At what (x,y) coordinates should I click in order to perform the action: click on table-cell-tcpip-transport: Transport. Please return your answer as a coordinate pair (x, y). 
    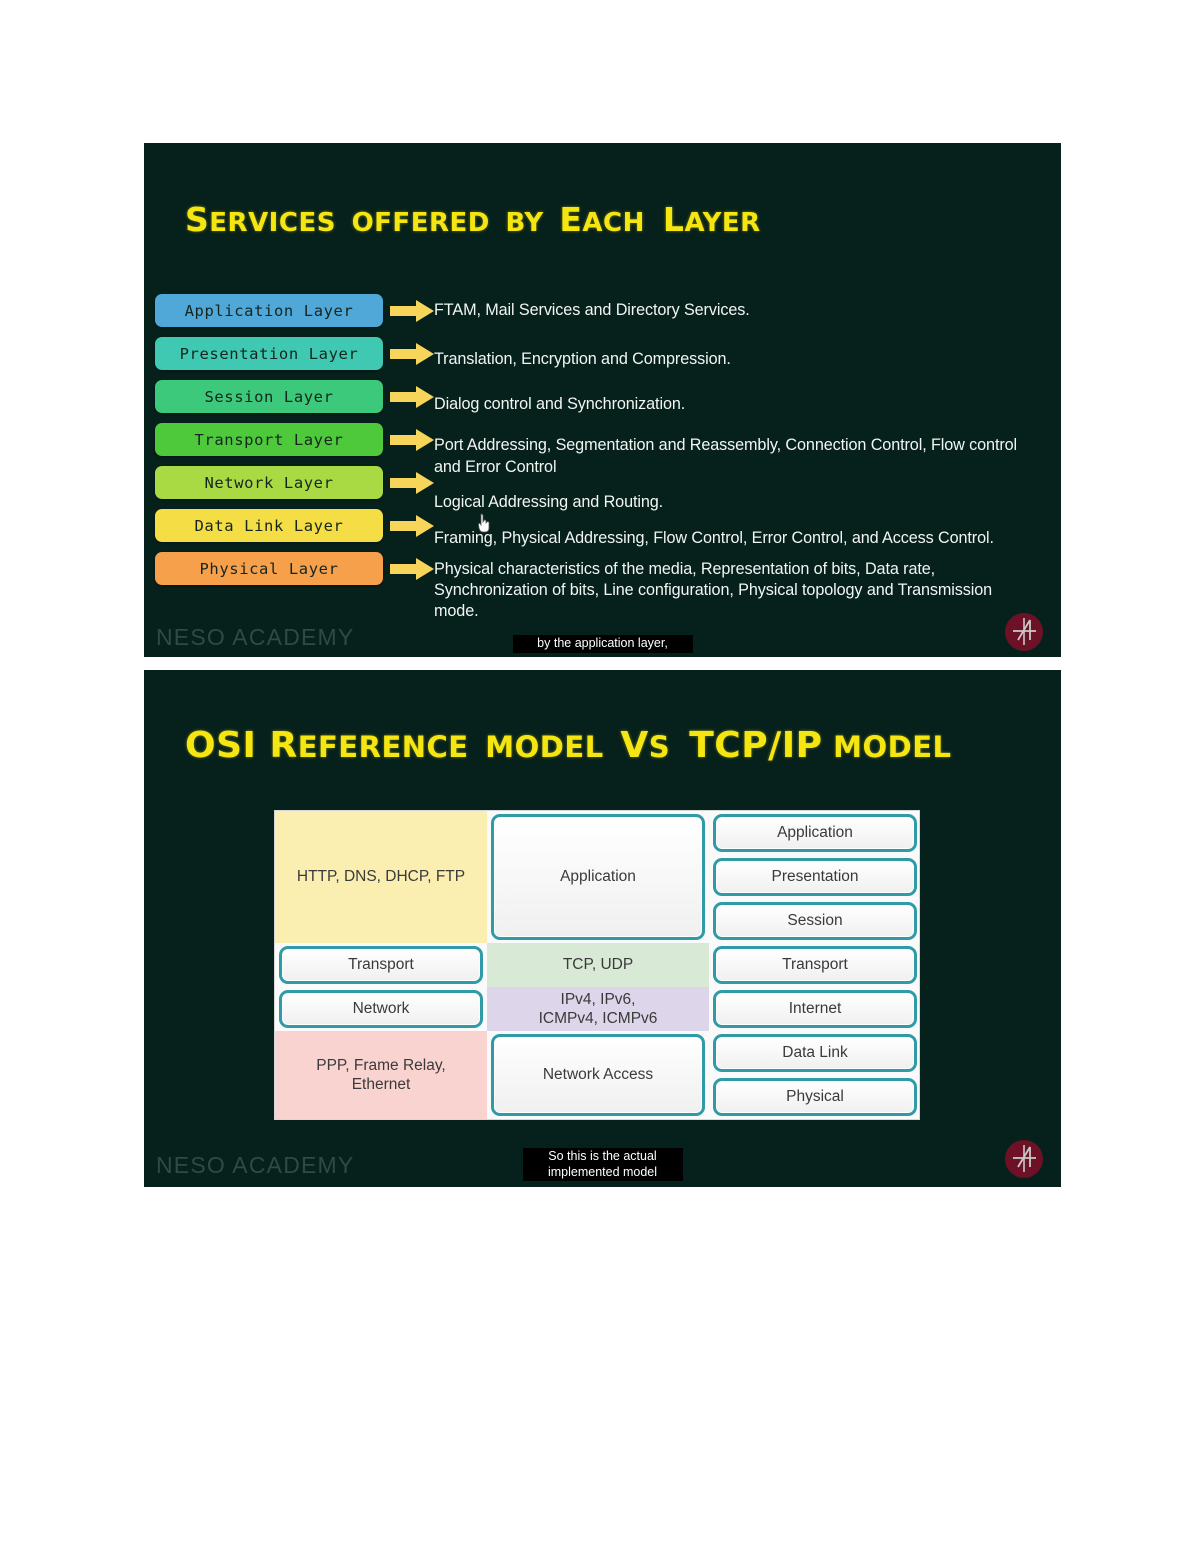
    Looking at the image, I should click on (815, 965).